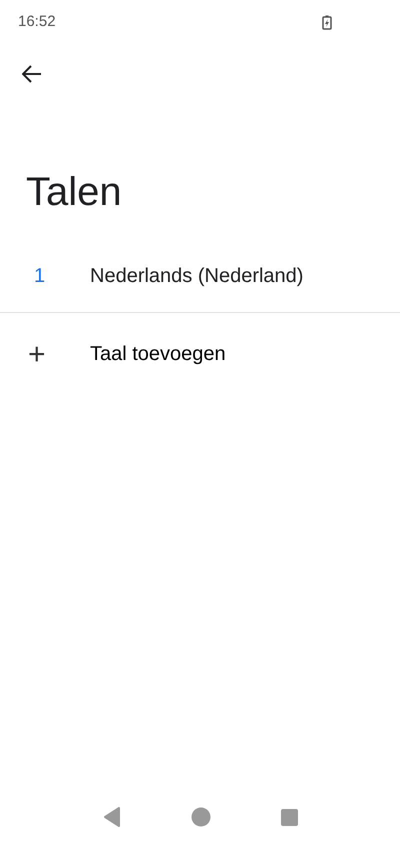  What do you see at coordinates (200, 817) in the screenshot?
I see `home-nav-icon` at bounding box center [200, 817].